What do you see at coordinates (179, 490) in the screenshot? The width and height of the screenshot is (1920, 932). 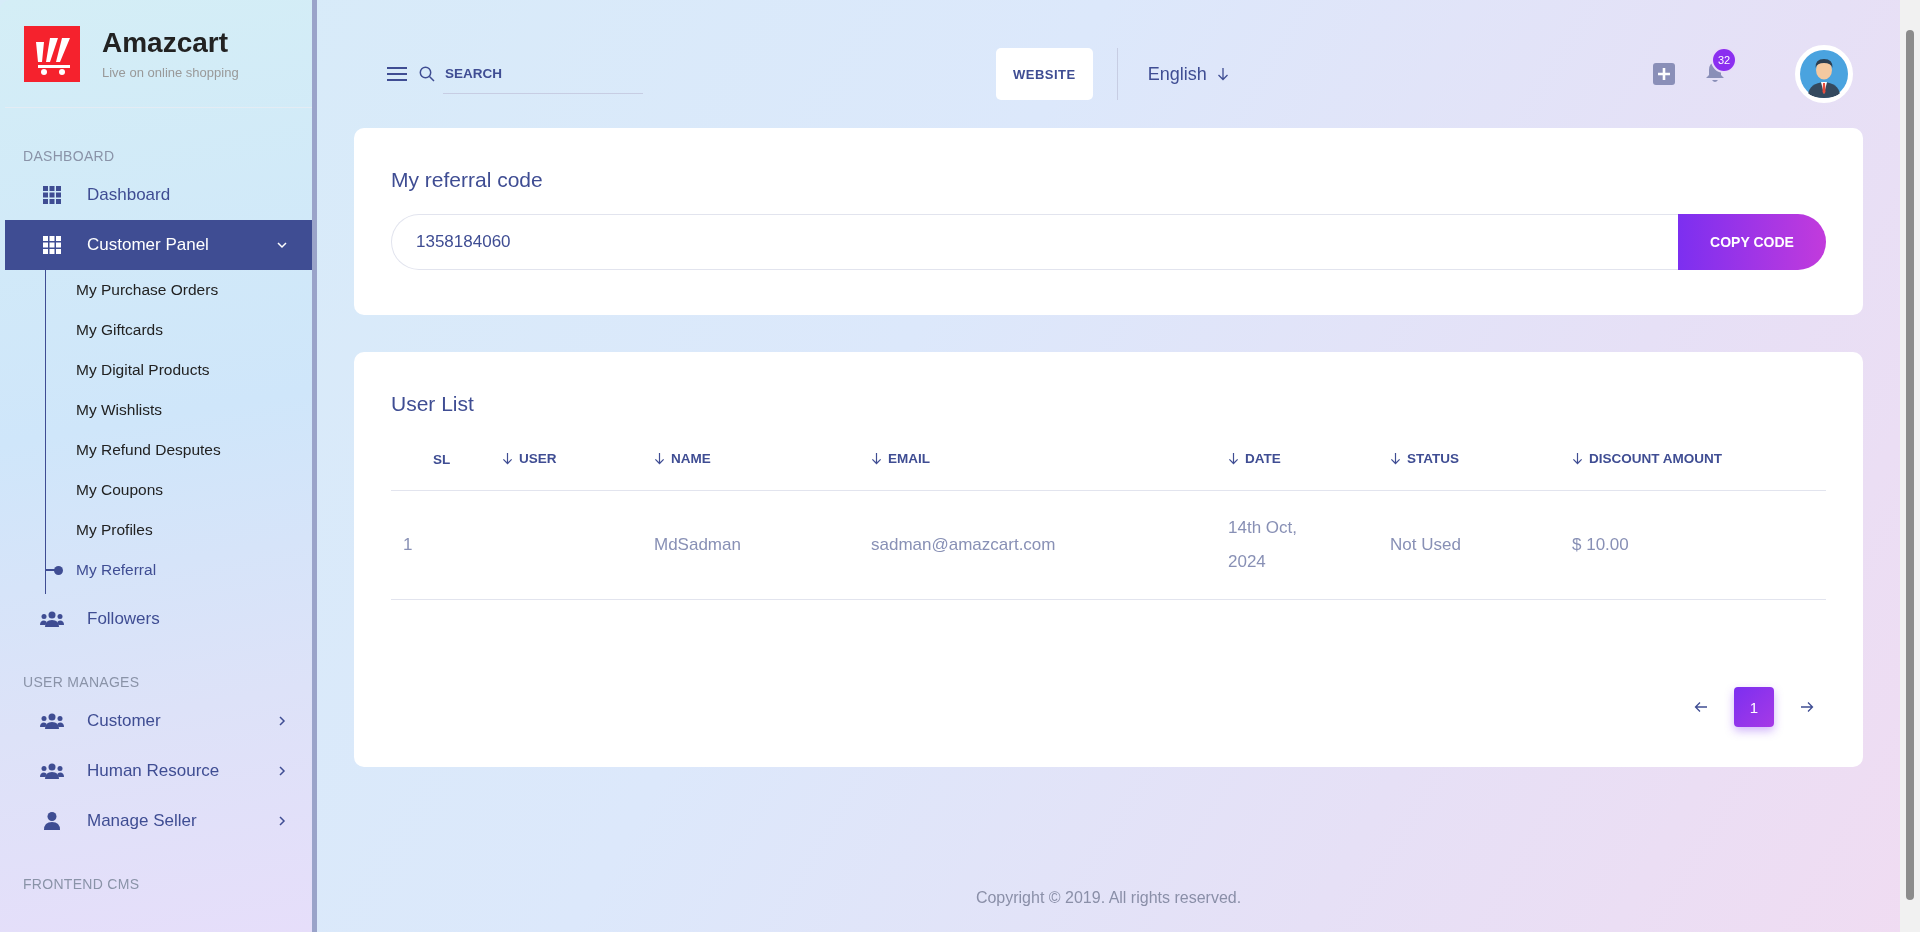 I see `submenu-item: My Coupons` at bounding box center [179, 490].